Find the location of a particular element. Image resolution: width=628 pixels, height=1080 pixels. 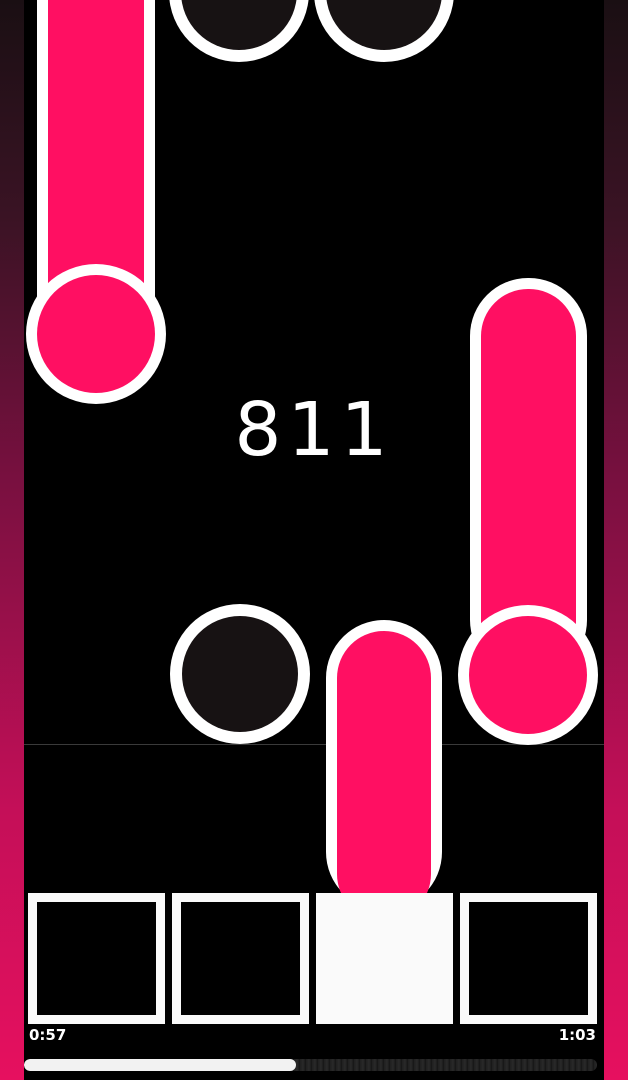

song-progress-bar is located at coordinates (310, 1065).